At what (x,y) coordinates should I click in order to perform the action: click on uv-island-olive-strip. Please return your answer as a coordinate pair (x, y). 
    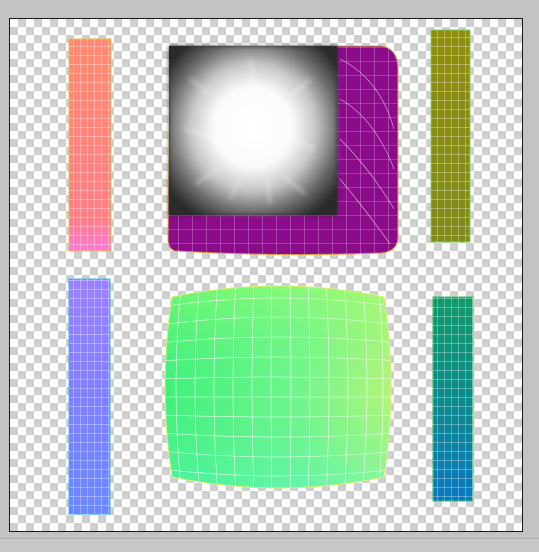
    Looking at the image, I should click on (450, 136).